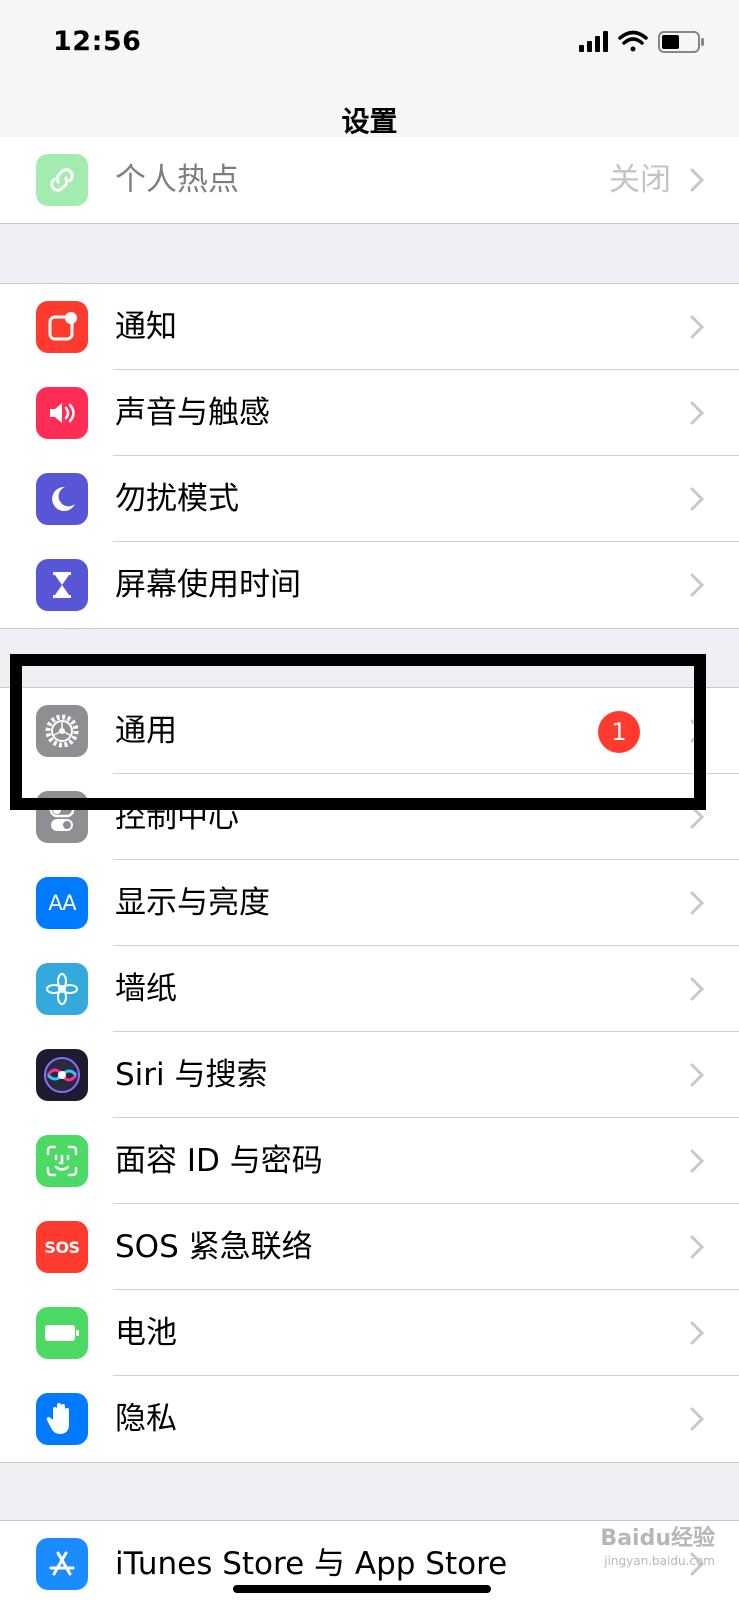 Image resolution: width=739 pixels, height=1601 pixels. I want to click on moon-icon, so click(62, 499).